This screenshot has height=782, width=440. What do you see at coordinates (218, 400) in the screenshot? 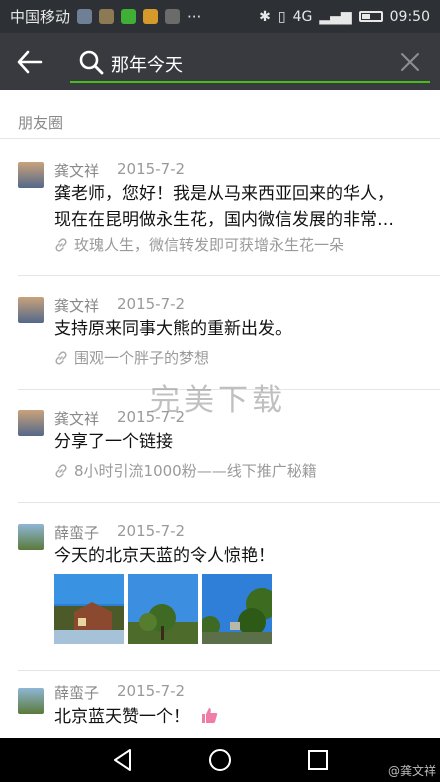
I see `watermark: 完美下载` at bounding box center [218, 400].